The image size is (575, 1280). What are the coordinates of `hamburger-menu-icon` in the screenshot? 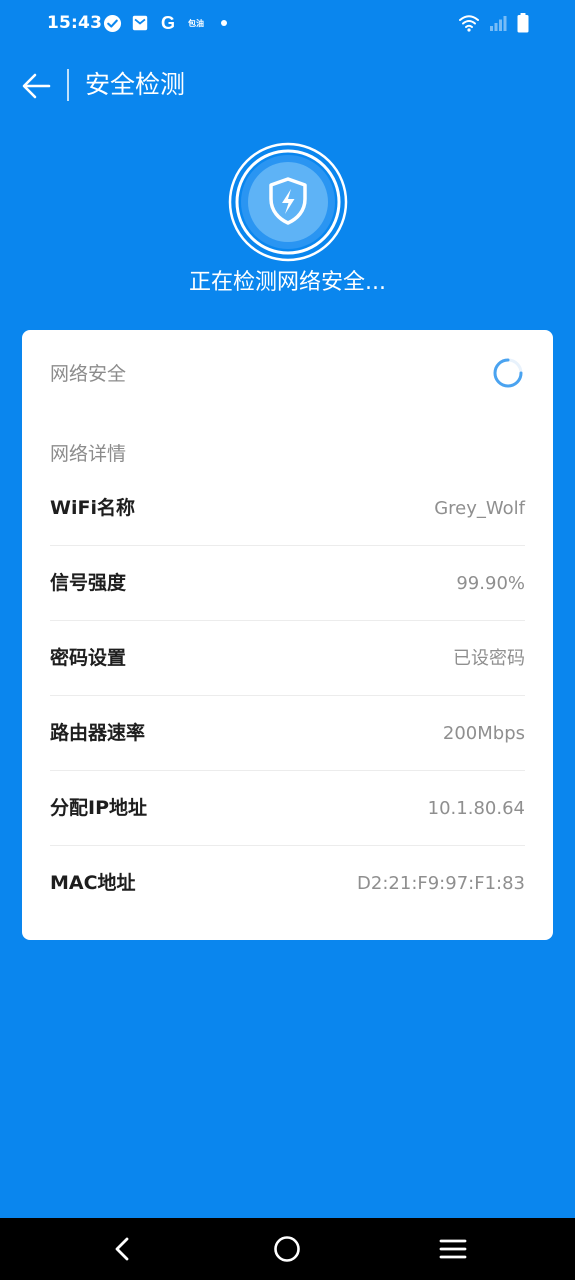 It's located at (453, 1249).